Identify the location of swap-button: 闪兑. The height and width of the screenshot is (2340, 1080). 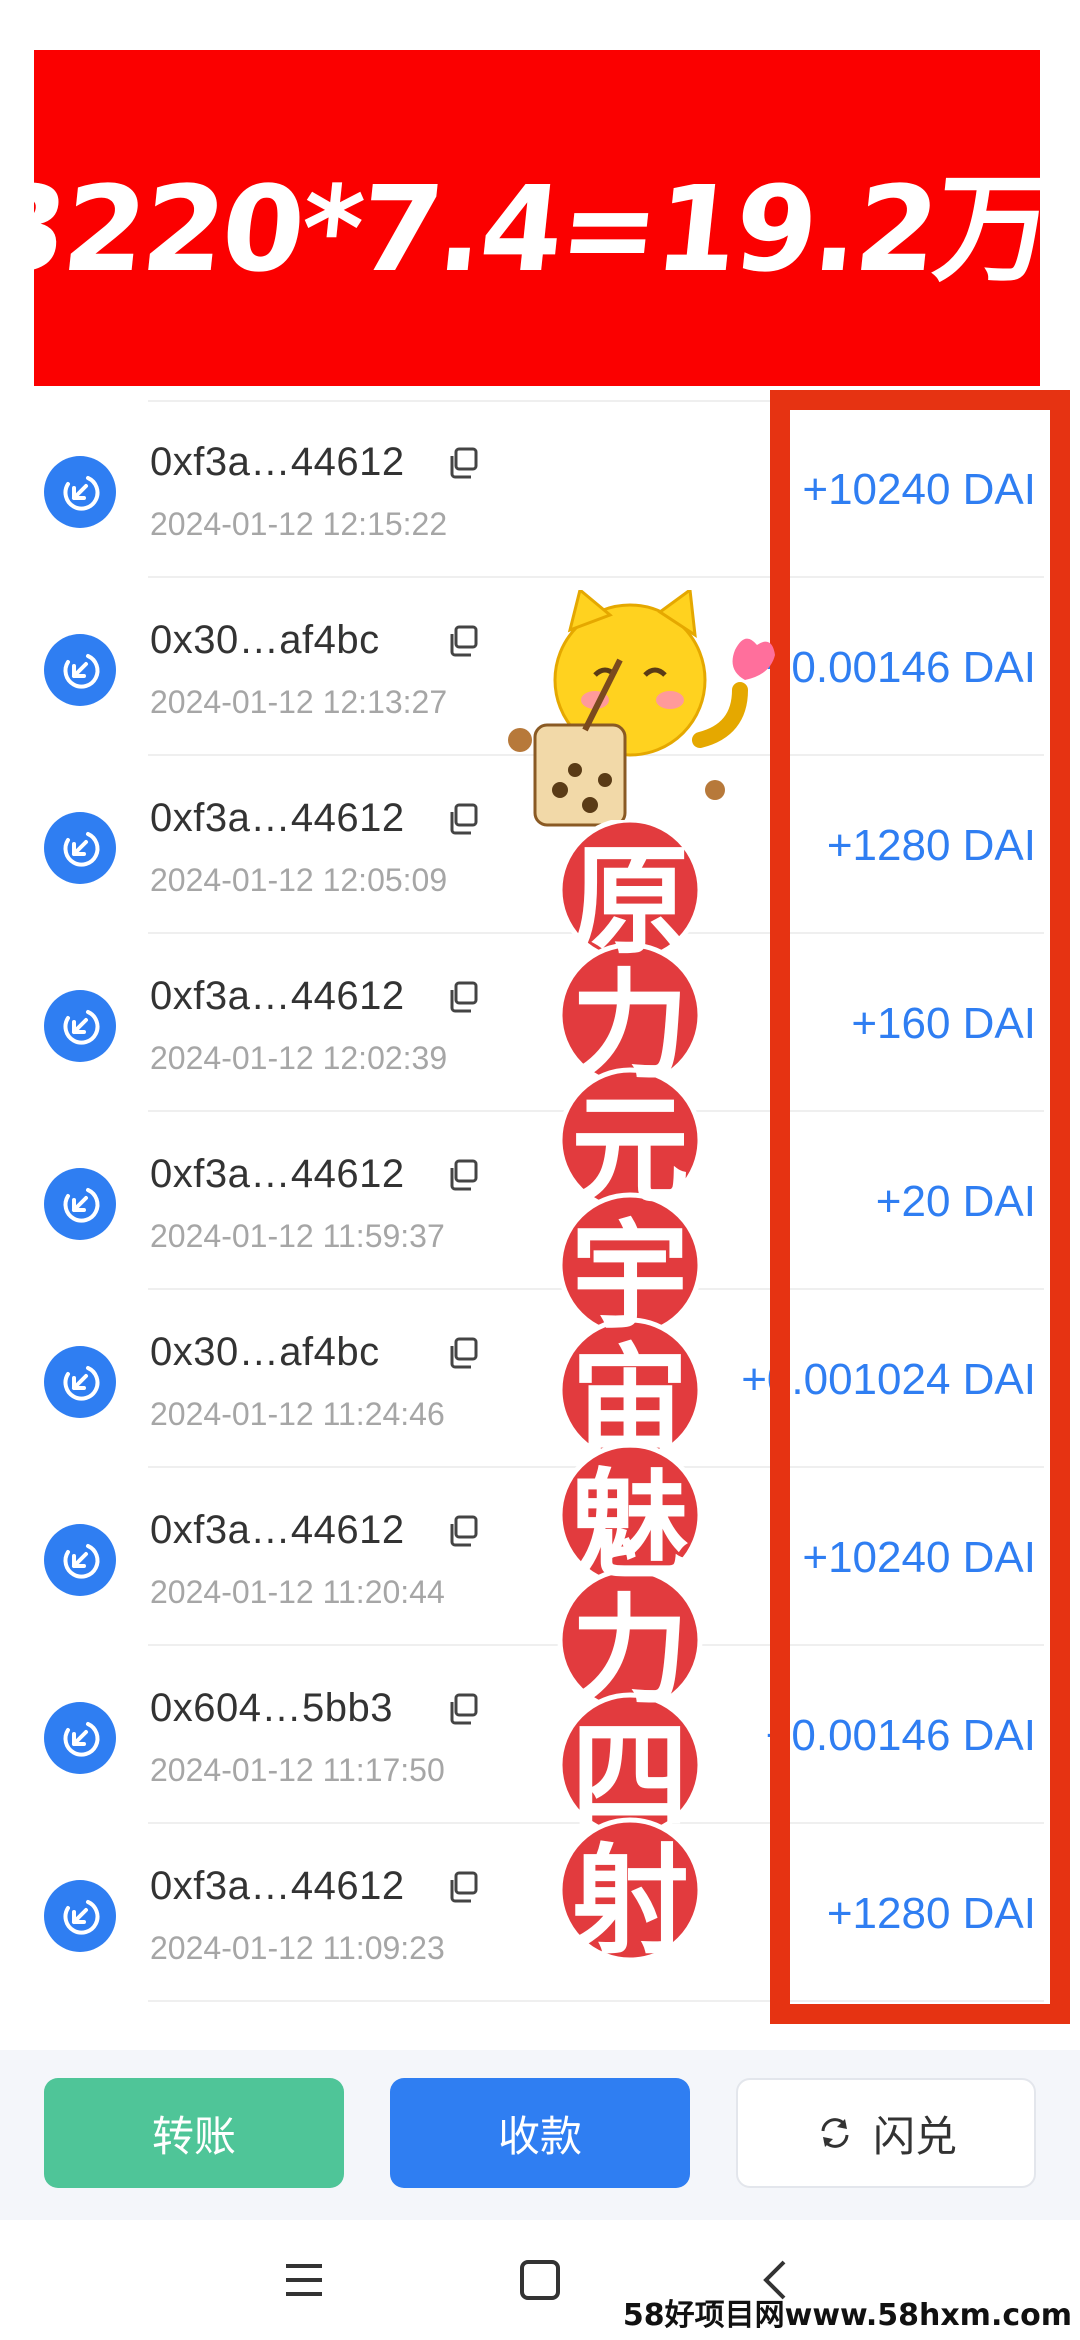
(886, 2133).